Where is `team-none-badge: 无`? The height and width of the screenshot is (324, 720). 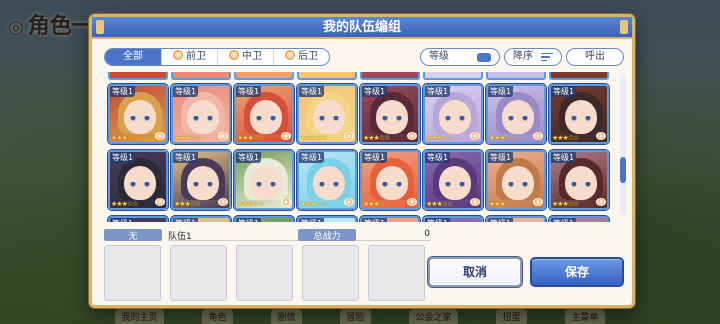
team-none-badge: 无 is located at coordinates (133, 235).